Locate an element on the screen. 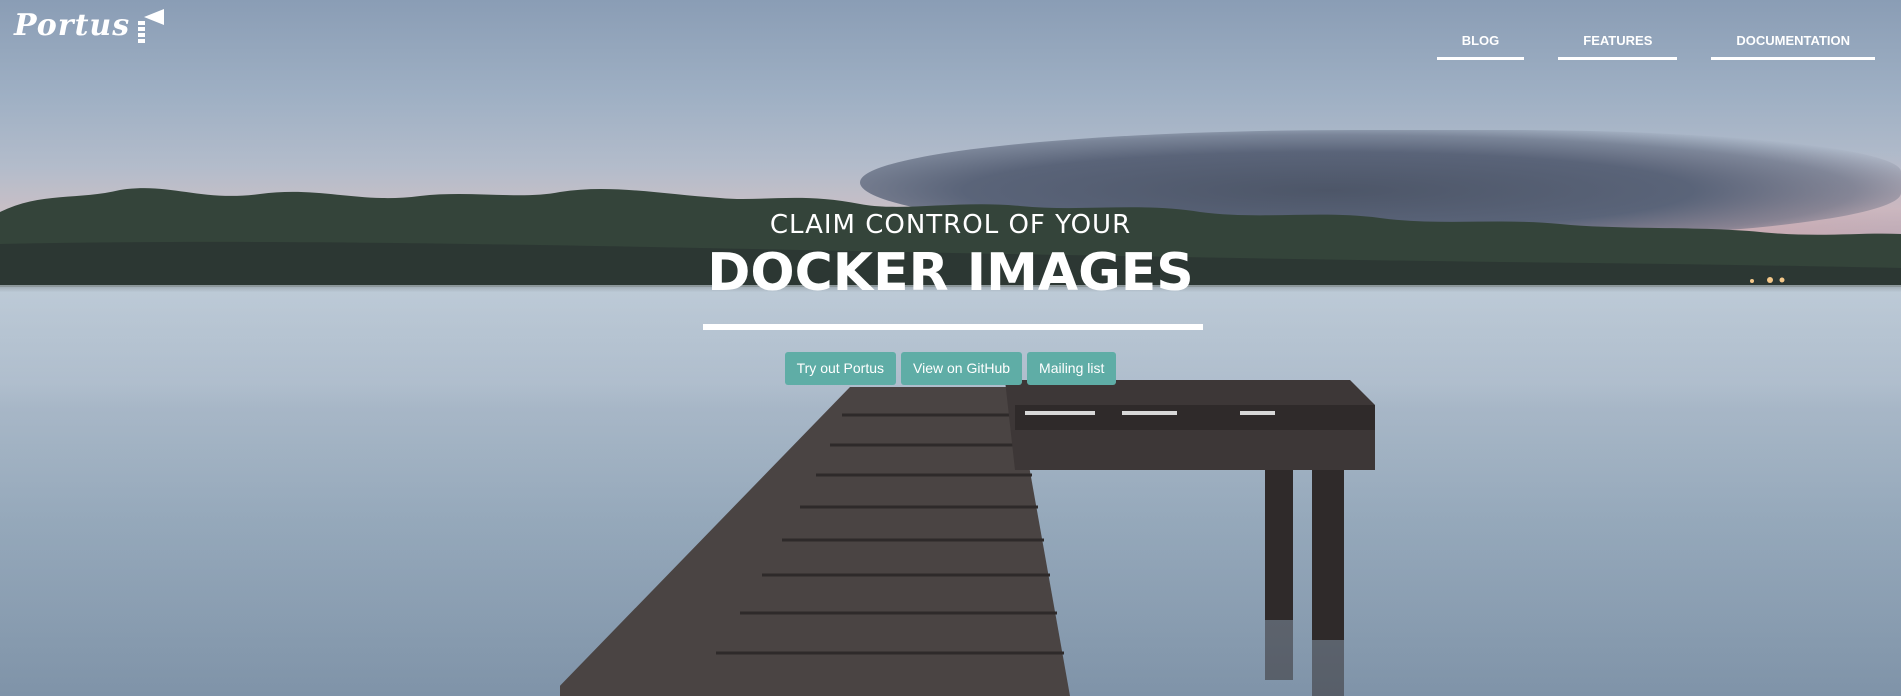 This screenshot has width=1901, height=696. main-nav: BLOG FEATURES DOCUMENTATION is located at coordinates (1655, 45).